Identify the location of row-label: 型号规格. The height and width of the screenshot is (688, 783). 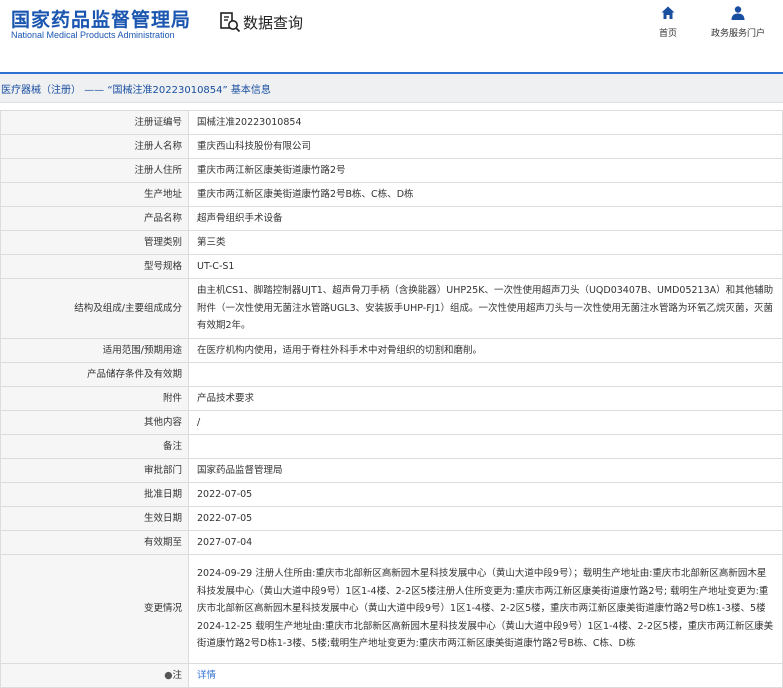
(94, 266).